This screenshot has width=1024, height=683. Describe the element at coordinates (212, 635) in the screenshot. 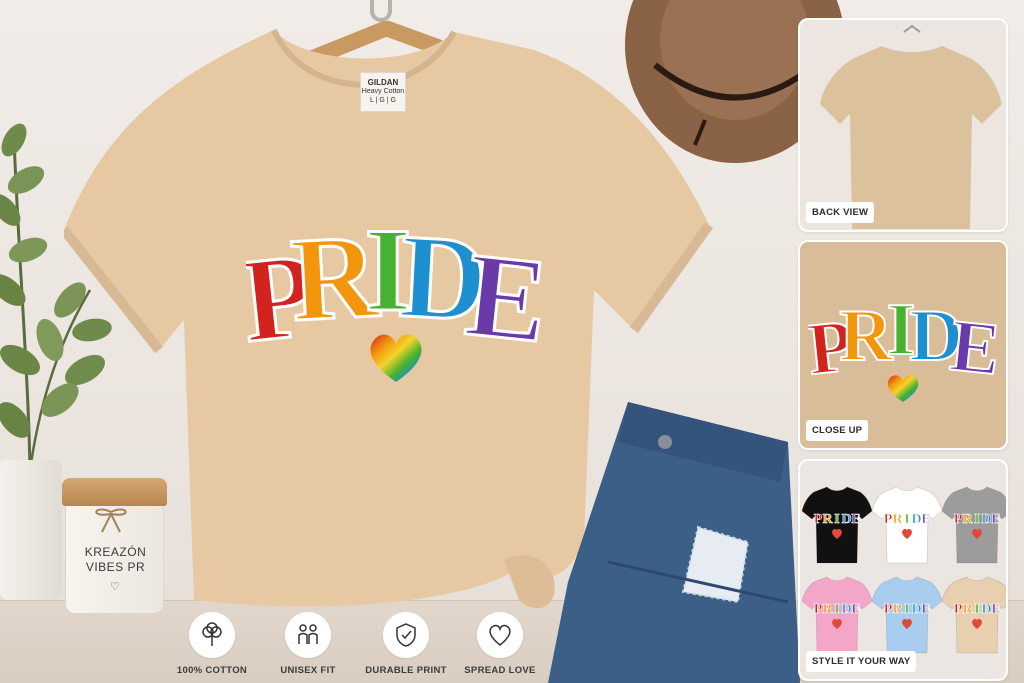

I see `cotton-icon` at that location.